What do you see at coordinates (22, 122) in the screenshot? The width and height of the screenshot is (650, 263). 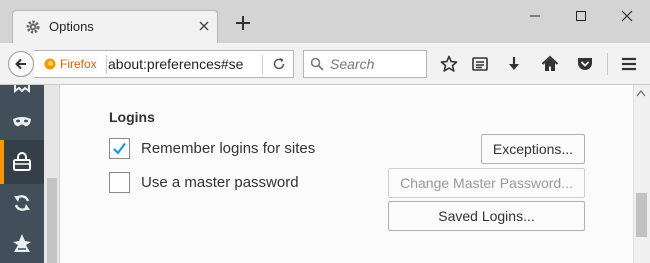 I see `sidebar-item-privacy-icon` at bounding box center [22, 122].